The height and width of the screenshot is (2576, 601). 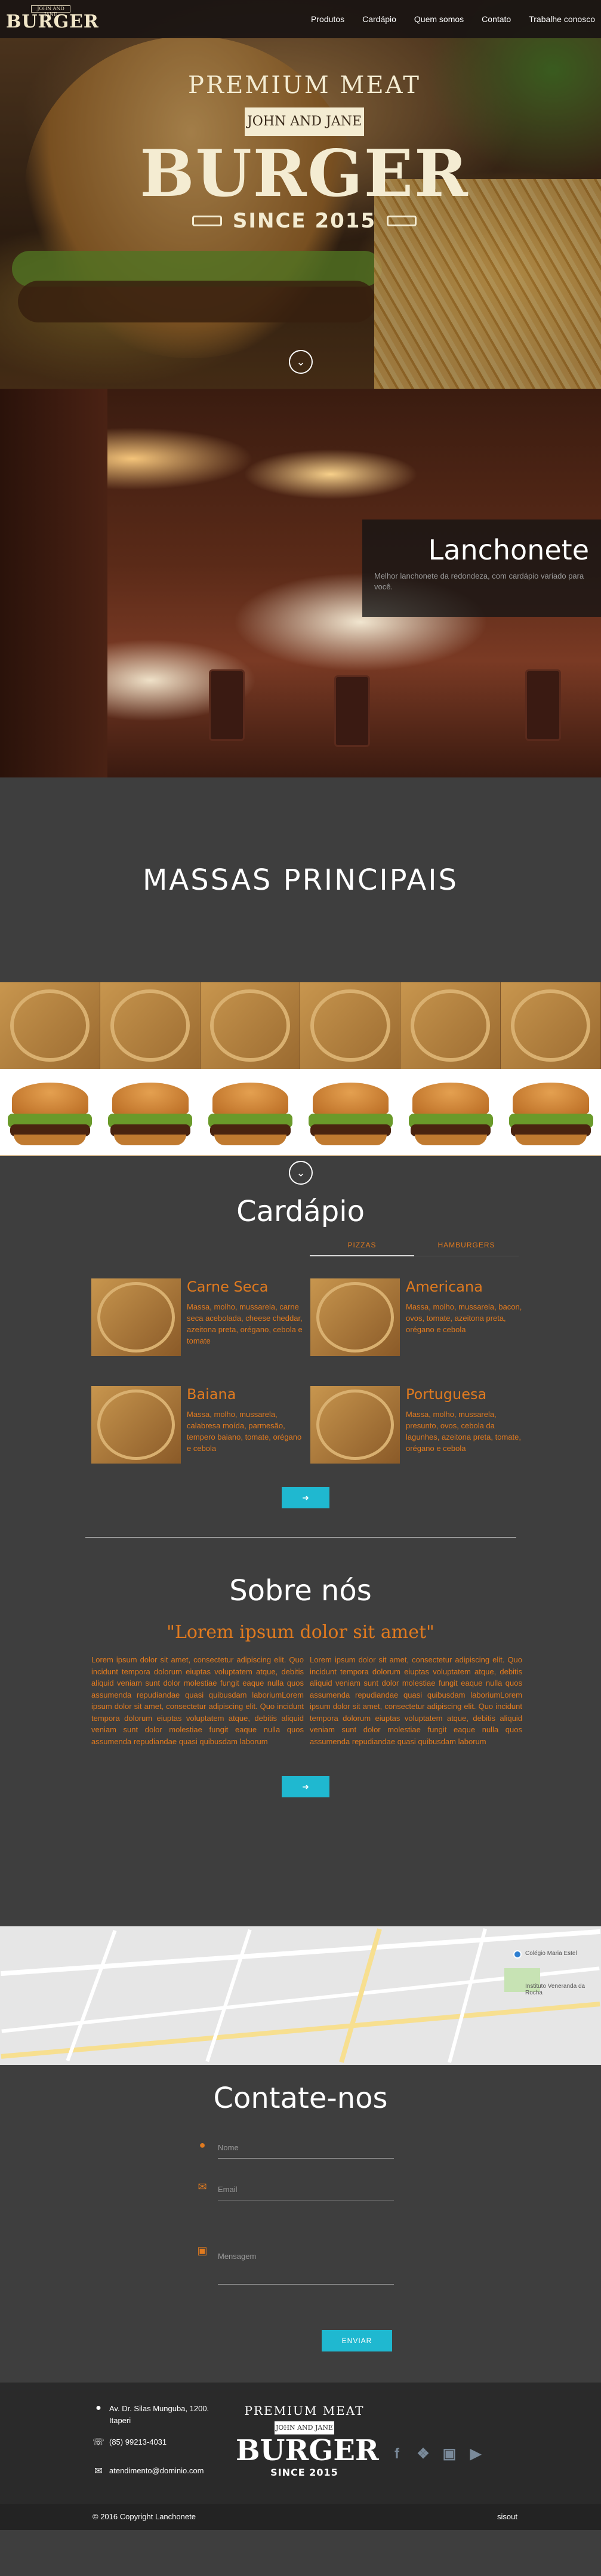 I want to click on food-gallery, so click(x=300, y=1069).